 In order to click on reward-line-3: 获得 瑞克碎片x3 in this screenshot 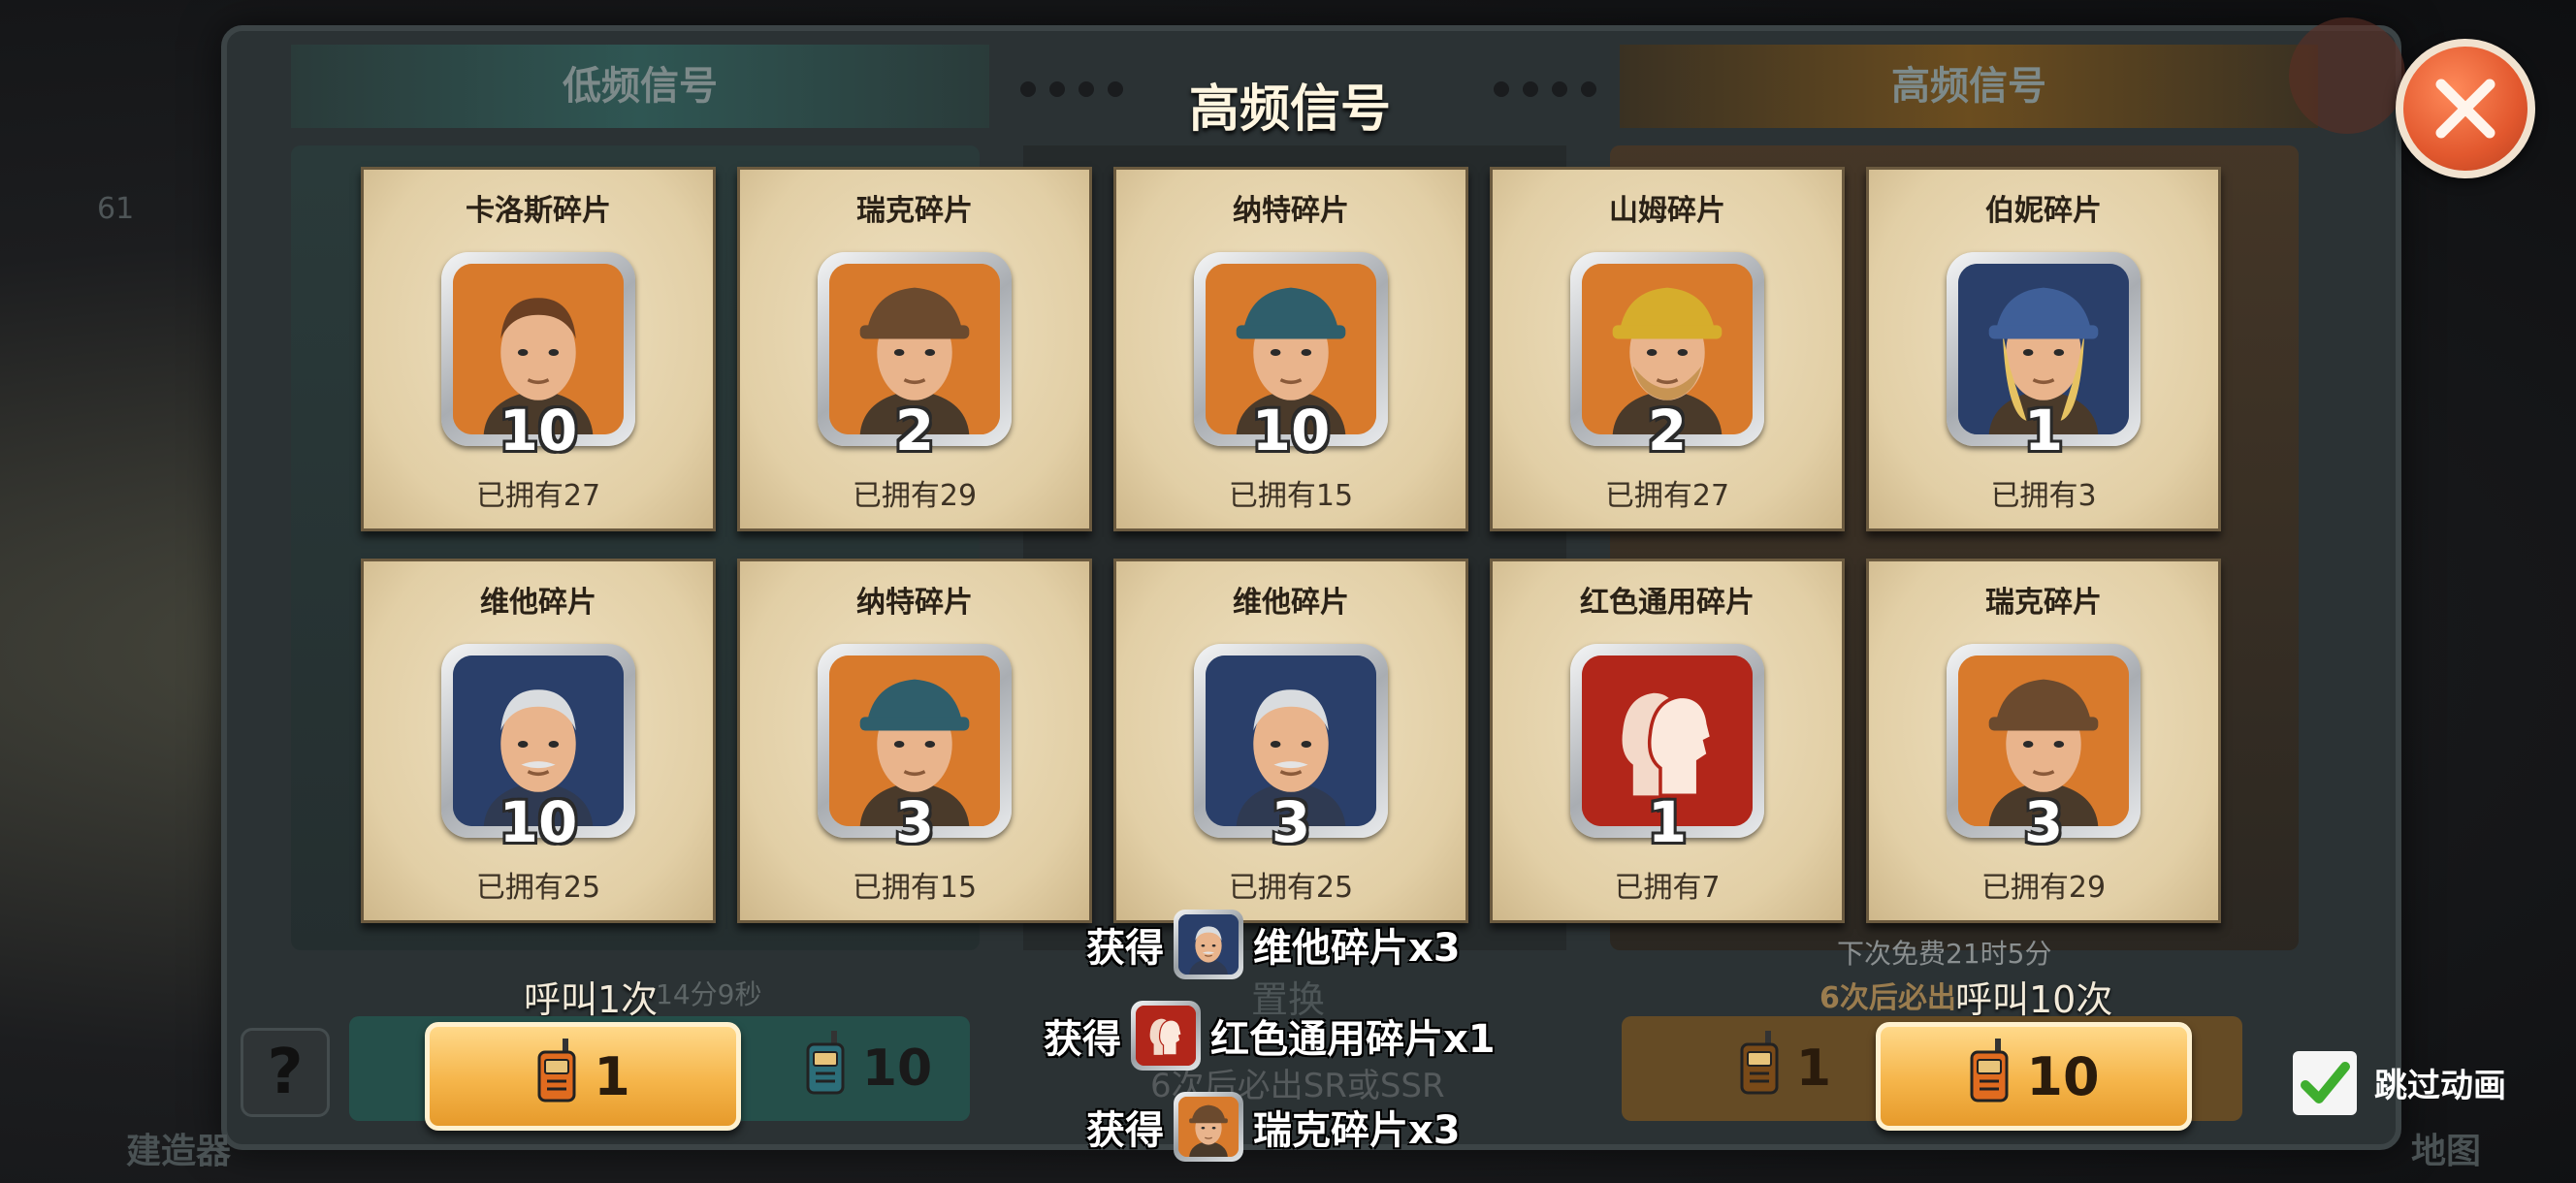, I will do `click(1273, 1127)`.